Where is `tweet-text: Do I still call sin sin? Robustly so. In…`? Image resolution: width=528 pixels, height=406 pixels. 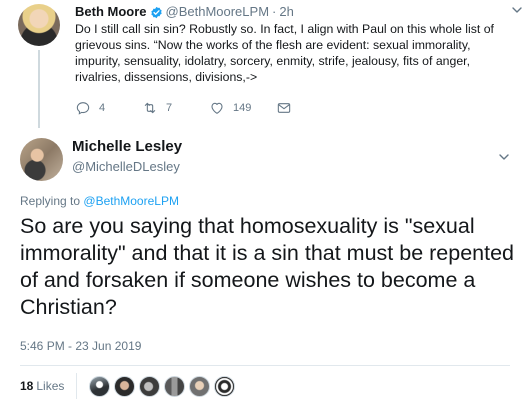 tweet-text: Do I still call sin sin? Robustly so. In… is located at coordinates (284, 53).